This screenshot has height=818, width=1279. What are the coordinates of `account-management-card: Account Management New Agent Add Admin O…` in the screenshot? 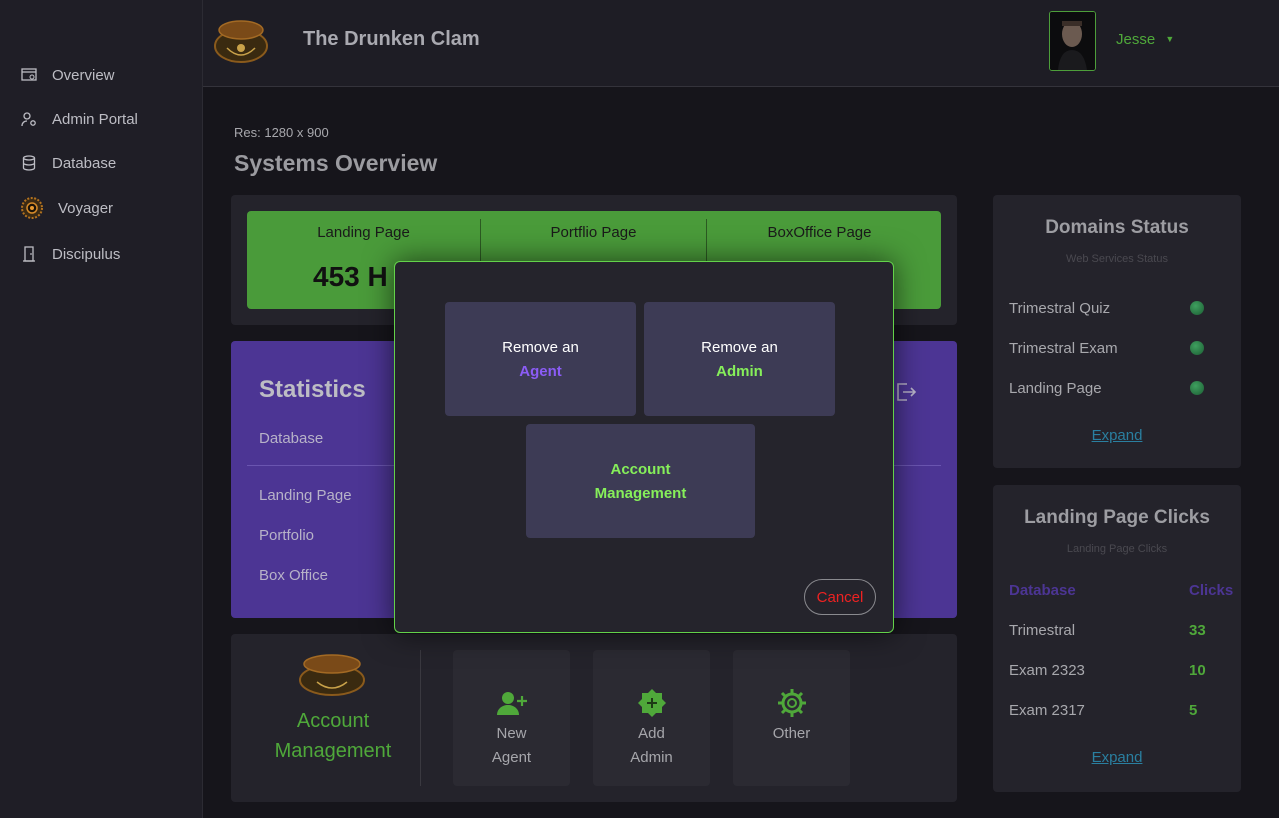 It's located at (594, 718).